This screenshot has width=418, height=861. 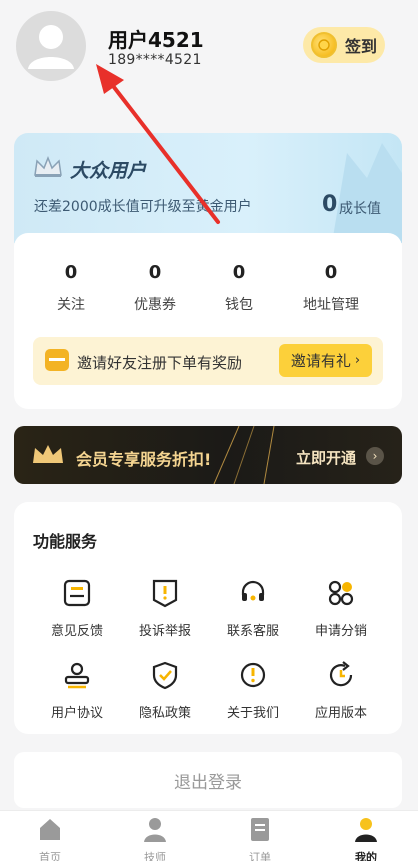 I want to click on stat-address: 0 地址管理, so click(x=331, y=288).